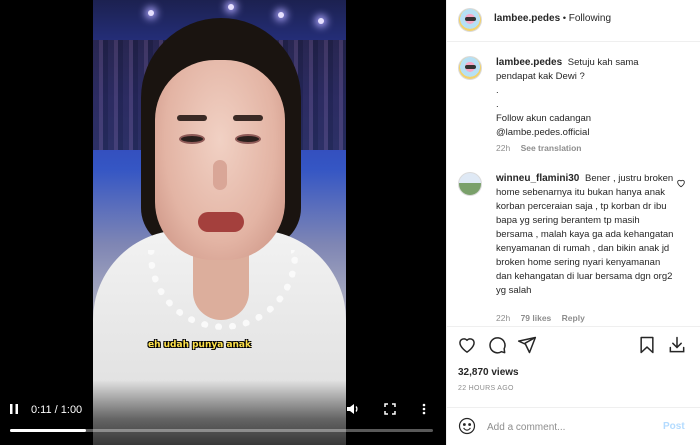 This screenshot has height=445, width=700. I want to click on emoji-icon, so click(467, 427).